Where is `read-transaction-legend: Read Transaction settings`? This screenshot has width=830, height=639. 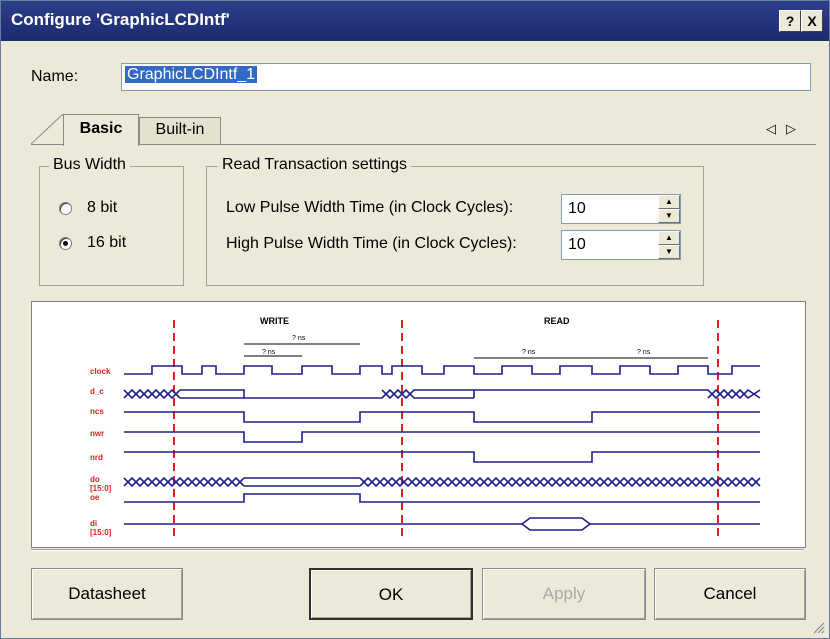
read-transaction-legend: Read Transaction settings is located at coordinates (314, 165).